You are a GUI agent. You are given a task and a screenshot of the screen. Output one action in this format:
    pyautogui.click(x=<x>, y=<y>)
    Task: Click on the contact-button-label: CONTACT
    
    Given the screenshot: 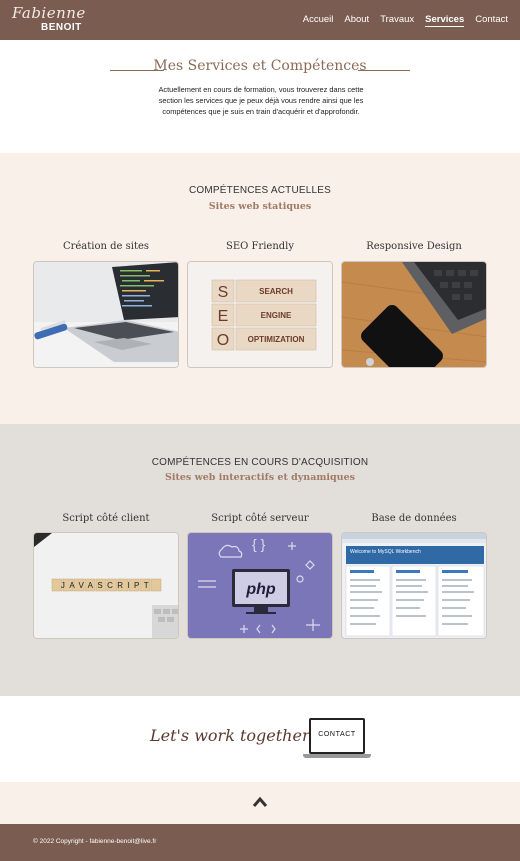 What is the action you would take?
    pyautogui.click(x=337, y=734)
    